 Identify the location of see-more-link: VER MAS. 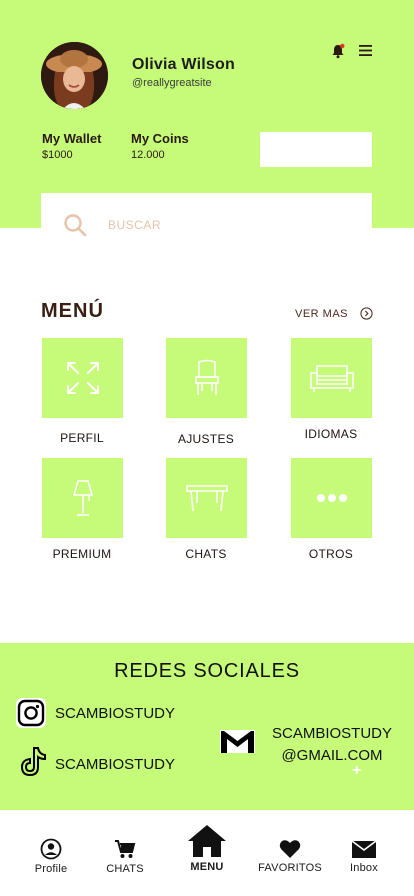
(321, 314).